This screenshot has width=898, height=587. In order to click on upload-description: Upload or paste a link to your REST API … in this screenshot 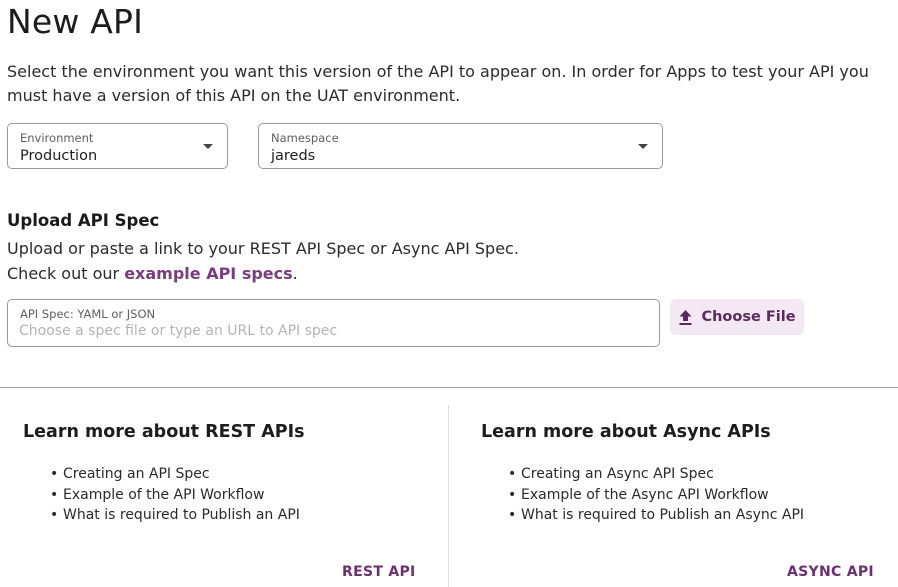, I will do `click(263, 261)`.